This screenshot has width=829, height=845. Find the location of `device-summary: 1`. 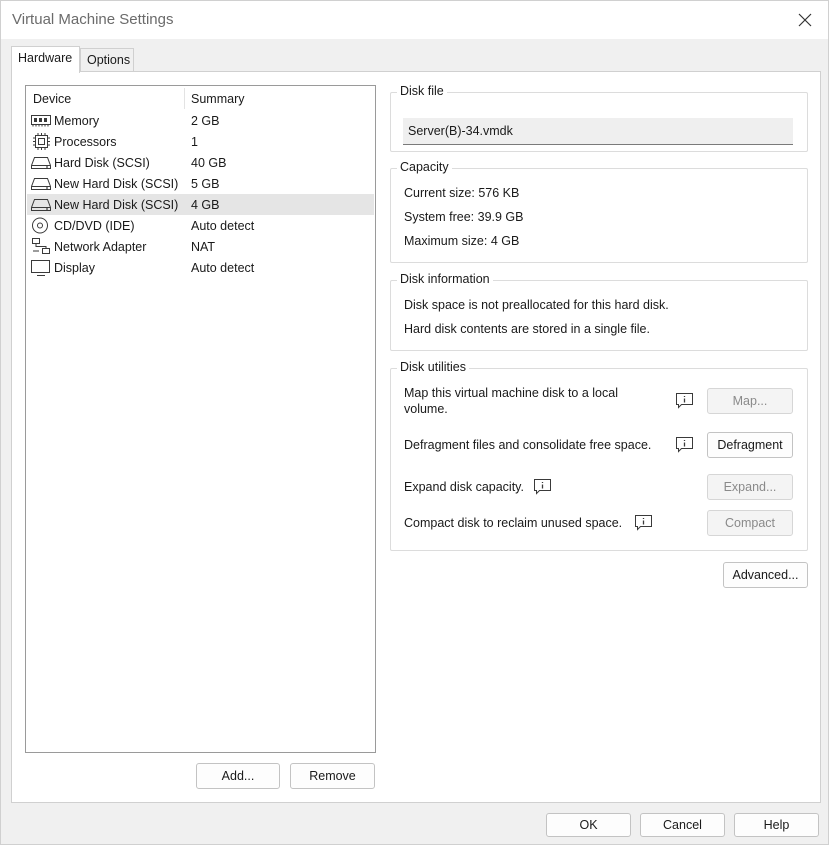

device-summary: 1 is located at coordinates (194, 142).